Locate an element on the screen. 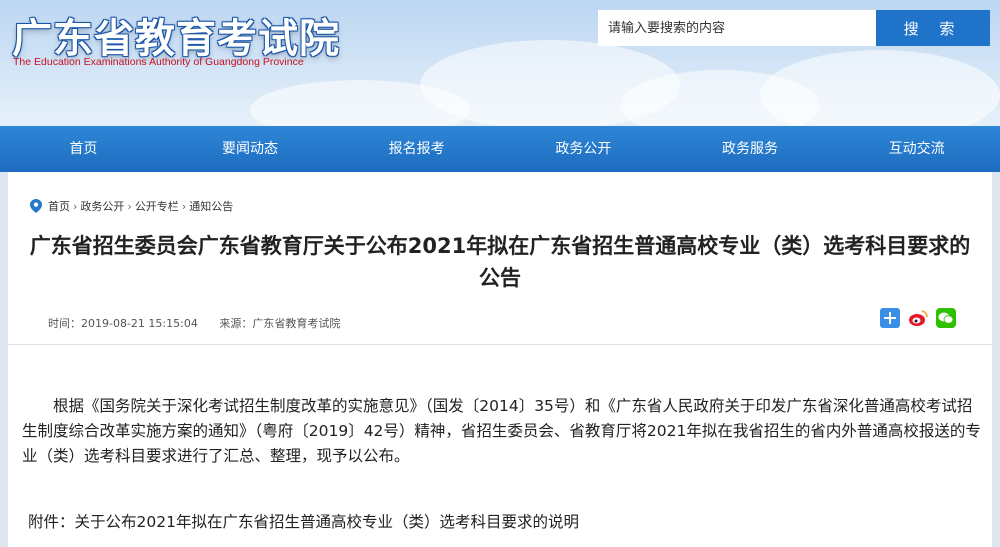  nav-item-services: 政务服务 is located at coordinates (750, 149).